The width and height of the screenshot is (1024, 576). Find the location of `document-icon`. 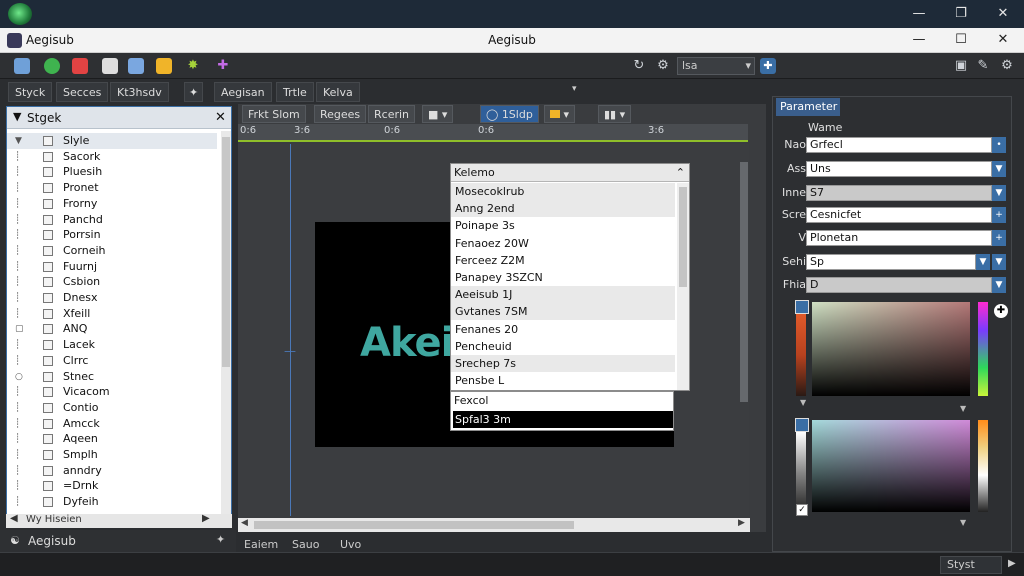

document-icon is located at coordinates (110, 66).